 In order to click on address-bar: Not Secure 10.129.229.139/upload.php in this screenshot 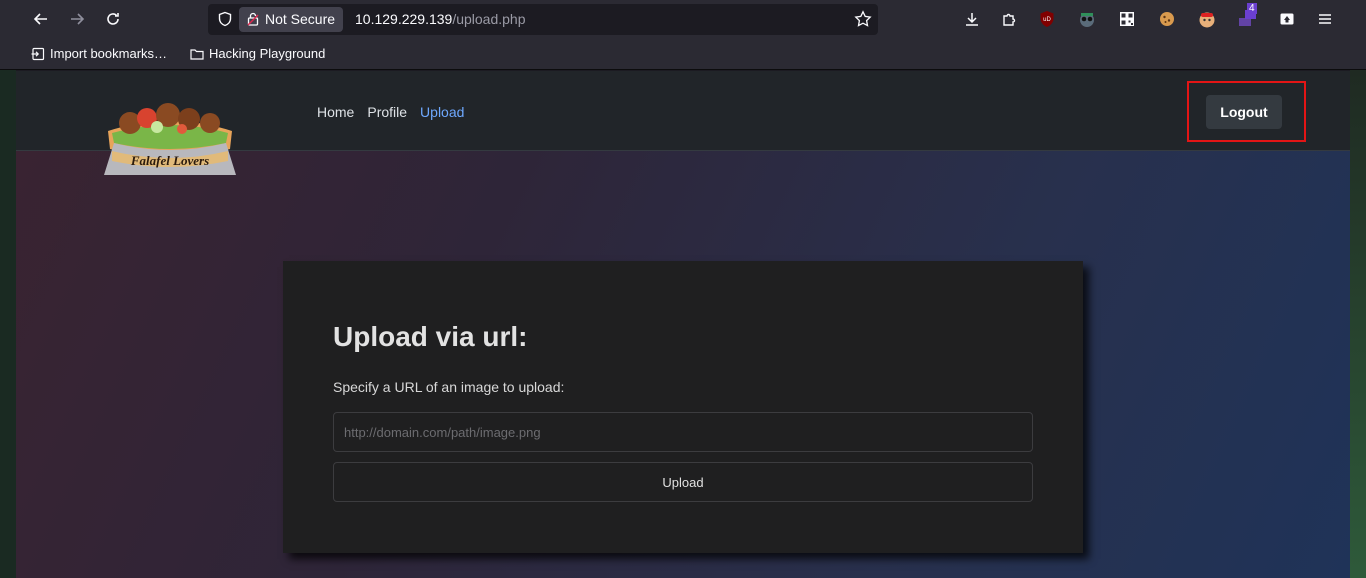, I will do `click(543, 19)`.